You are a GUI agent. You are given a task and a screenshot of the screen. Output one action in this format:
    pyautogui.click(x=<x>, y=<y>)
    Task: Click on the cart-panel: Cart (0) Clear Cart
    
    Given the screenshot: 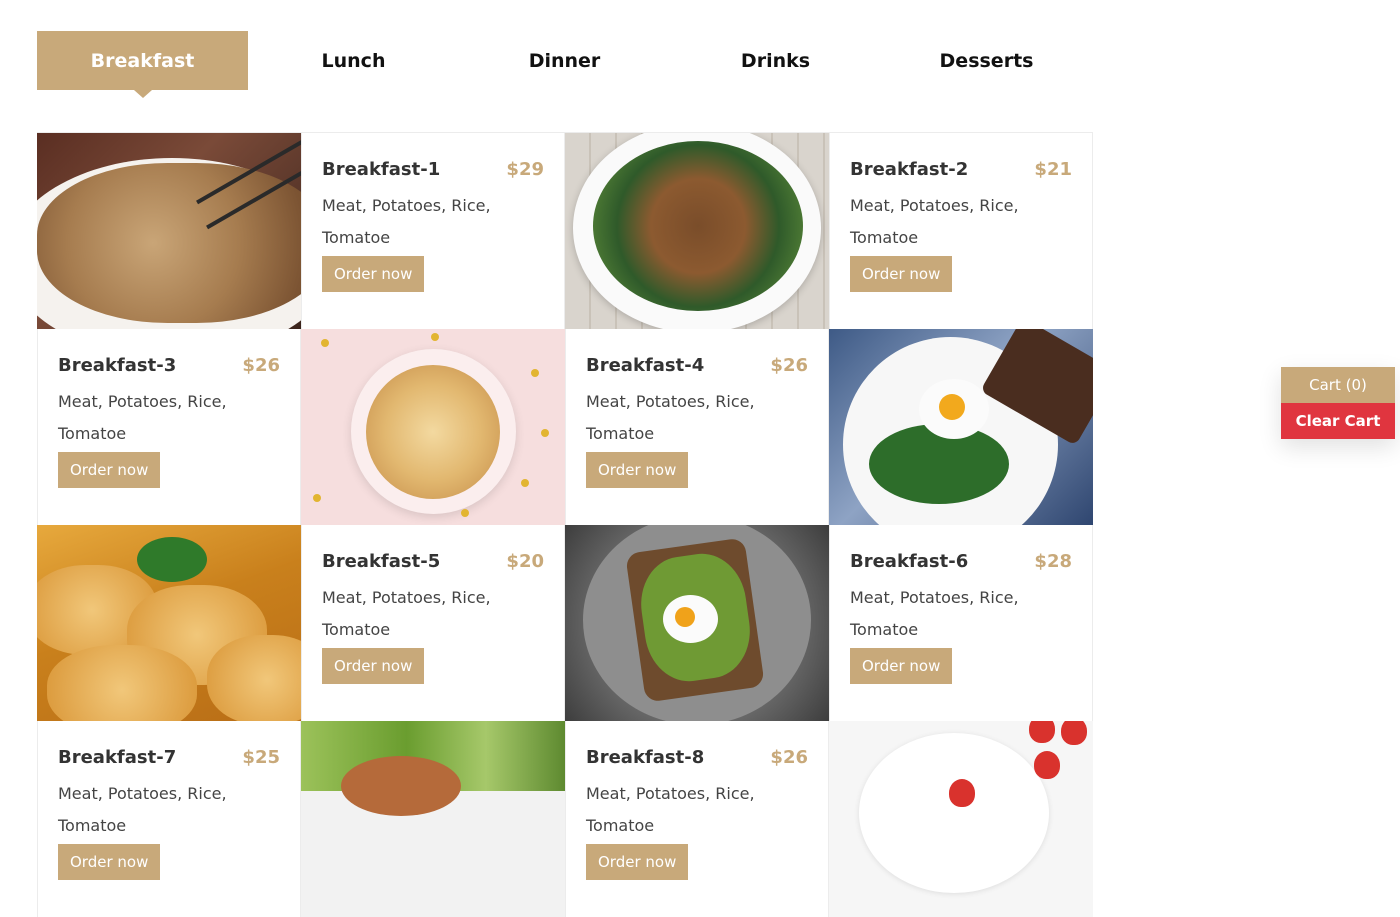 What is the action you would take?
    pyautogui.click(x=1338, y=403)
    